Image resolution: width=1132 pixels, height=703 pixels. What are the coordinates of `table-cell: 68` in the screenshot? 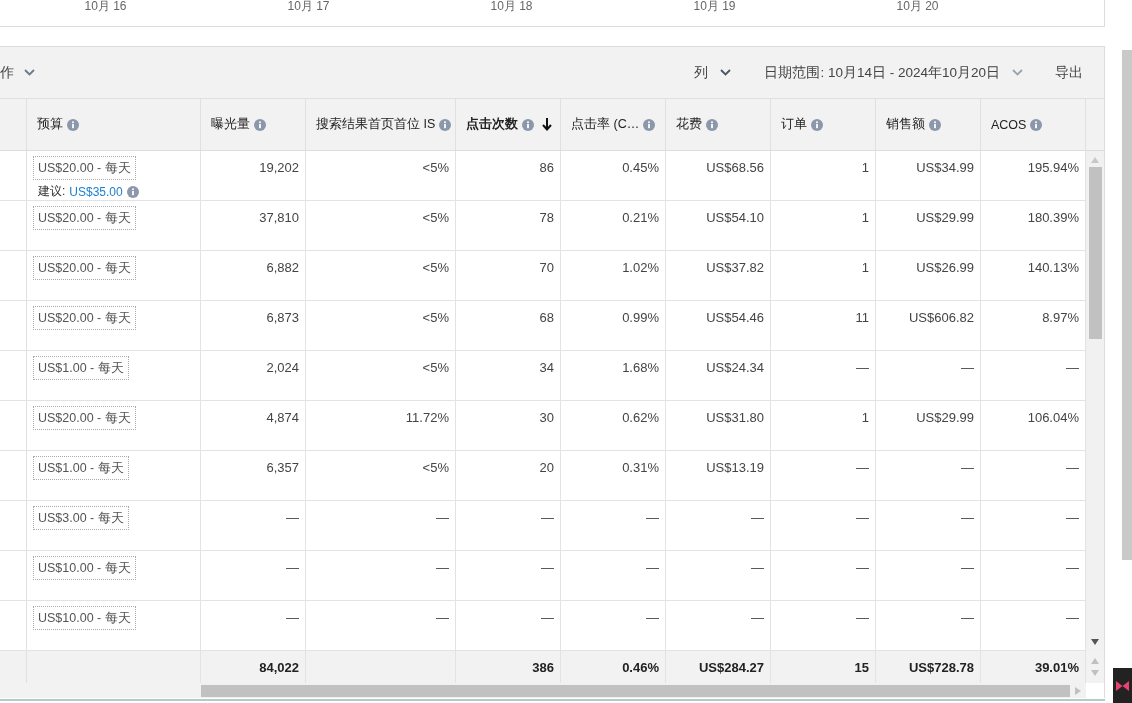 It's located at (508, 325).